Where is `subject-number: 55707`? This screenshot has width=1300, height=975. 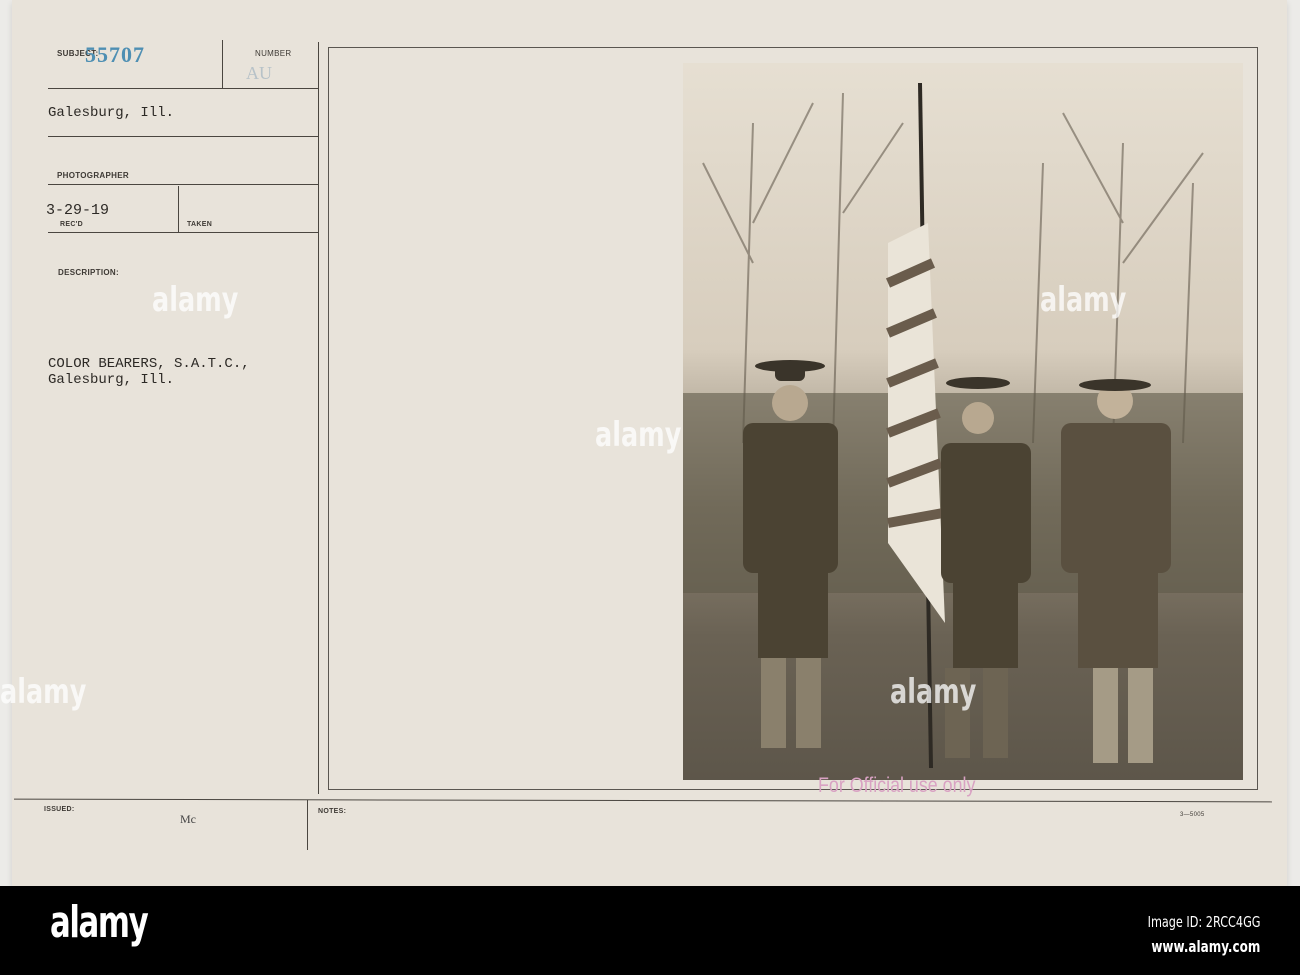
subject-number: 55707 is located at coordinates (115, 54).